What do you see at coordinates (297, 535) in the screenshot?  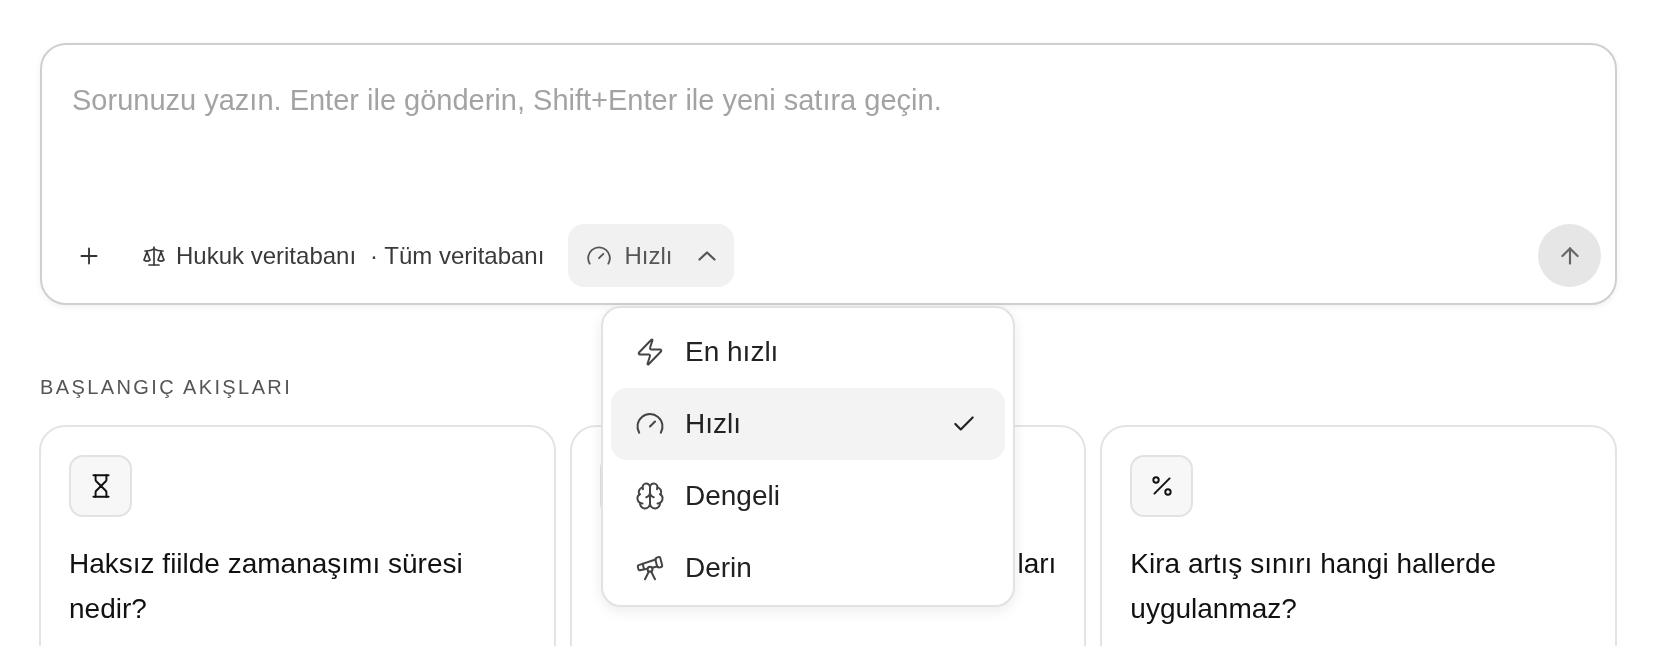 I see `starter-card: Haksız fiilde zamanaşımı süresi nedir?` at bounding box center [297, 535].